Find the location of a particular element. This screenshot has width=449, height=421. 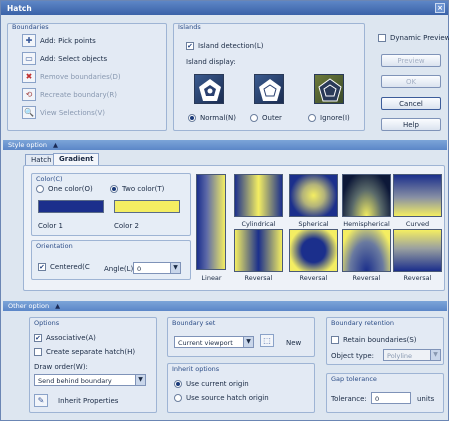

remove-boundaries-label: Remove boundaries(D) is located at coordinates (80, 76).